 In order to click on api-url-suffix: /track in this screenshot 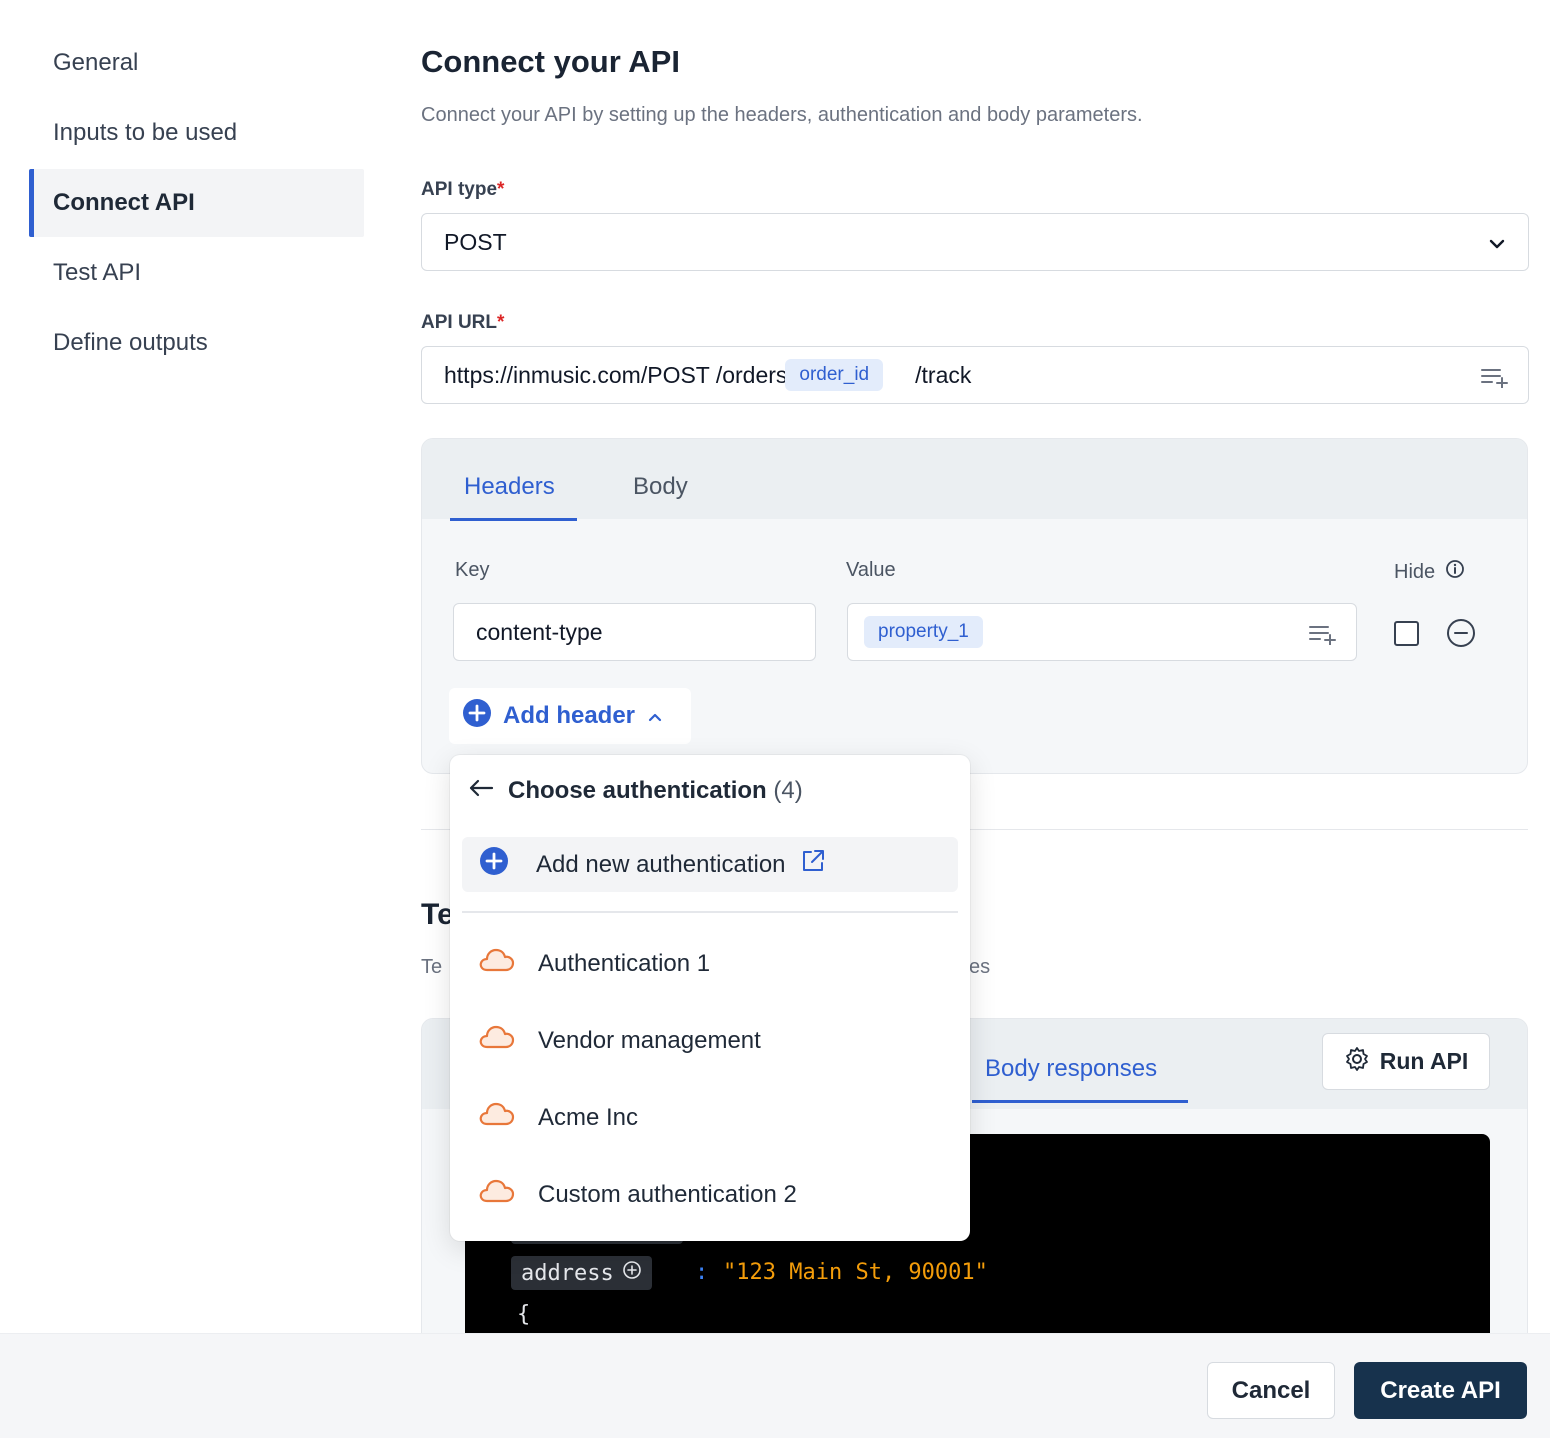, I will do `click(943, 374)`.